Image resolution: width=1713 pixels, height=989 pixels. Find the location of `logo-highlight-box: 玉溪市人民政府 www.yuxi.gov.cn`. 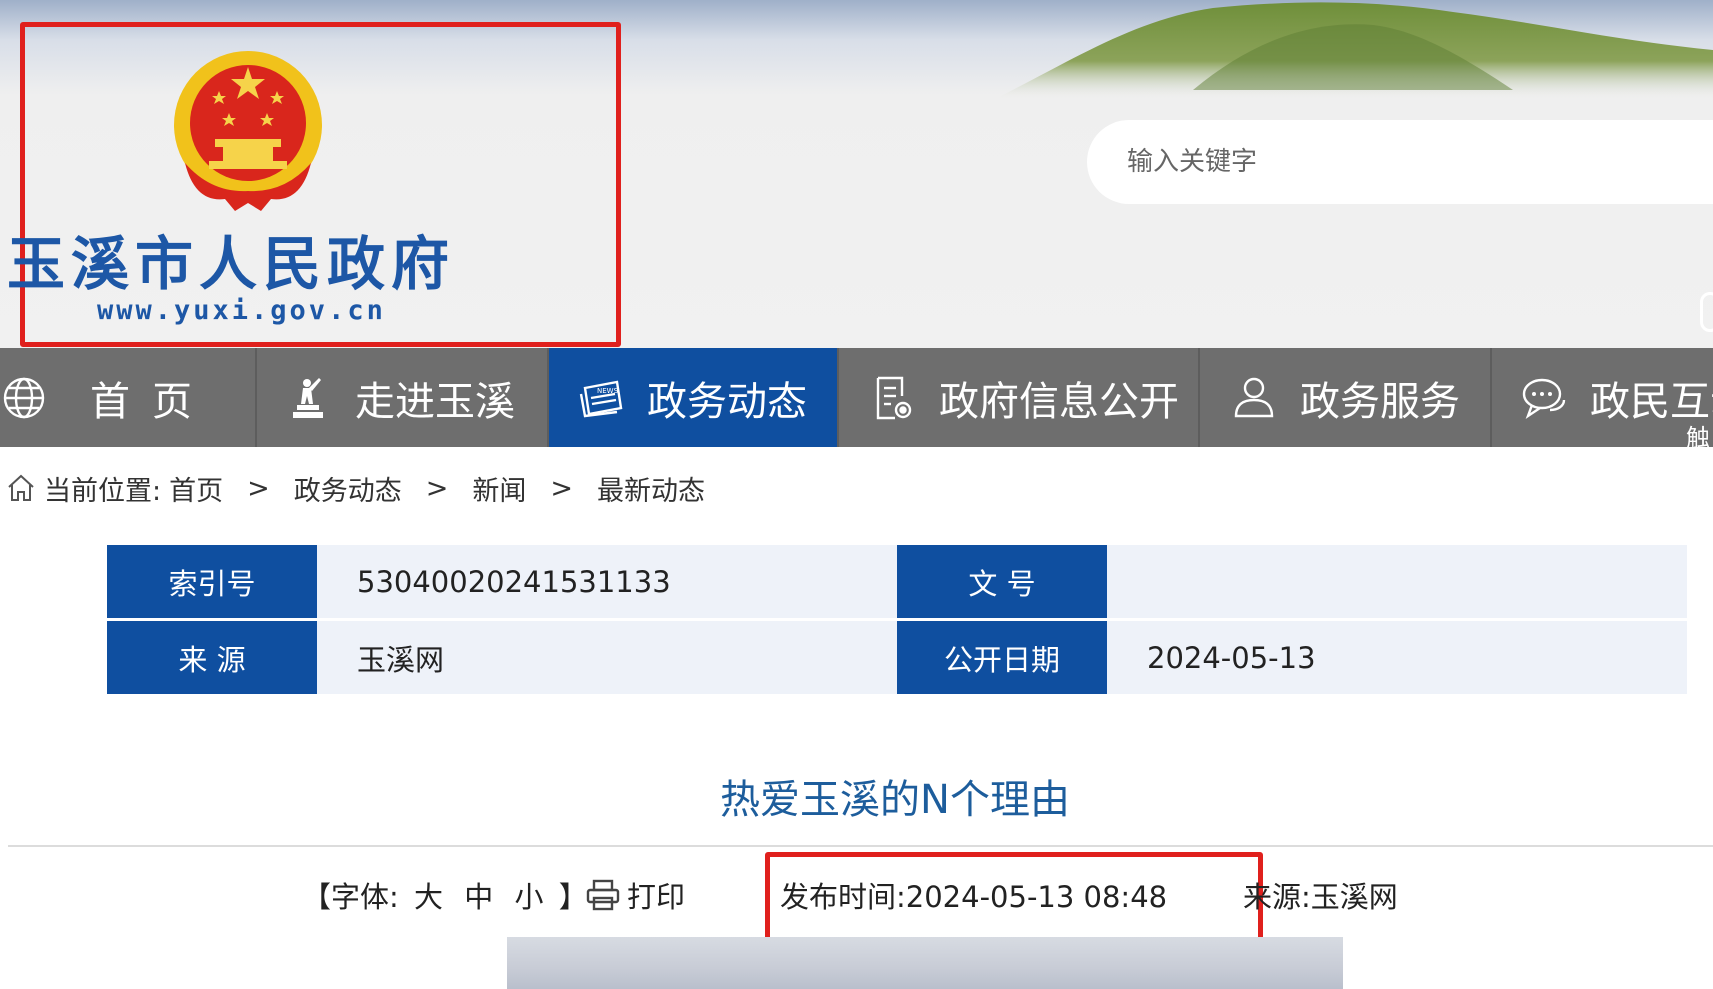

logo-highlight-box: 玉溪市人民政府 www.yuxi.gov.cn is located at coordinates (314, 184).